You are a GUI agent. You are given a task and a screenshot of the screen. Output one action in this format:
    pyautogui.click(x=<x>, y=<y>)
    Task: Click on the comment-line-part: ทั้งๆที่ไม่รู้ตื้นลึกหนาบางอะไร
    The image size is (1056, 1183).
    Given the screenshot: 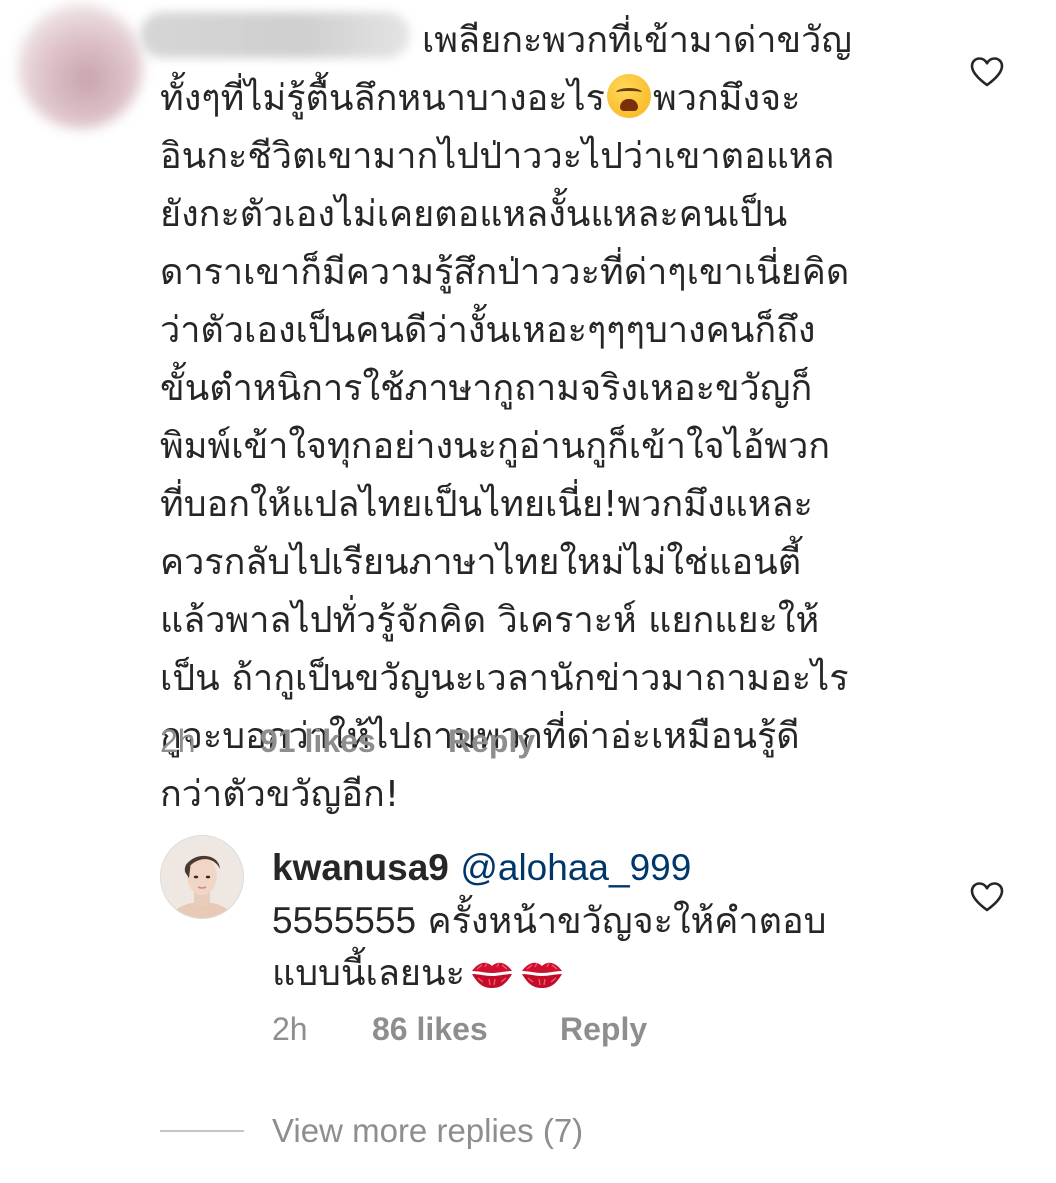 What is the action you would take?
    pyautogui.click(x=382, y=98)
    